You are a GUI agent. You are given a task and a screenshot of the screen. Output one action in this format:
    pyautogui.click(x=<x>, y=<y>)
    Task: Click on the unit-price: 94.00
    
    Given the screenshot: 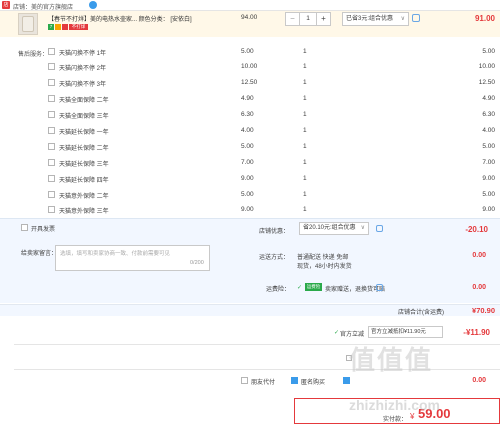 What is the action you would take?
    pyautogui.click(x=249, y=17)
    